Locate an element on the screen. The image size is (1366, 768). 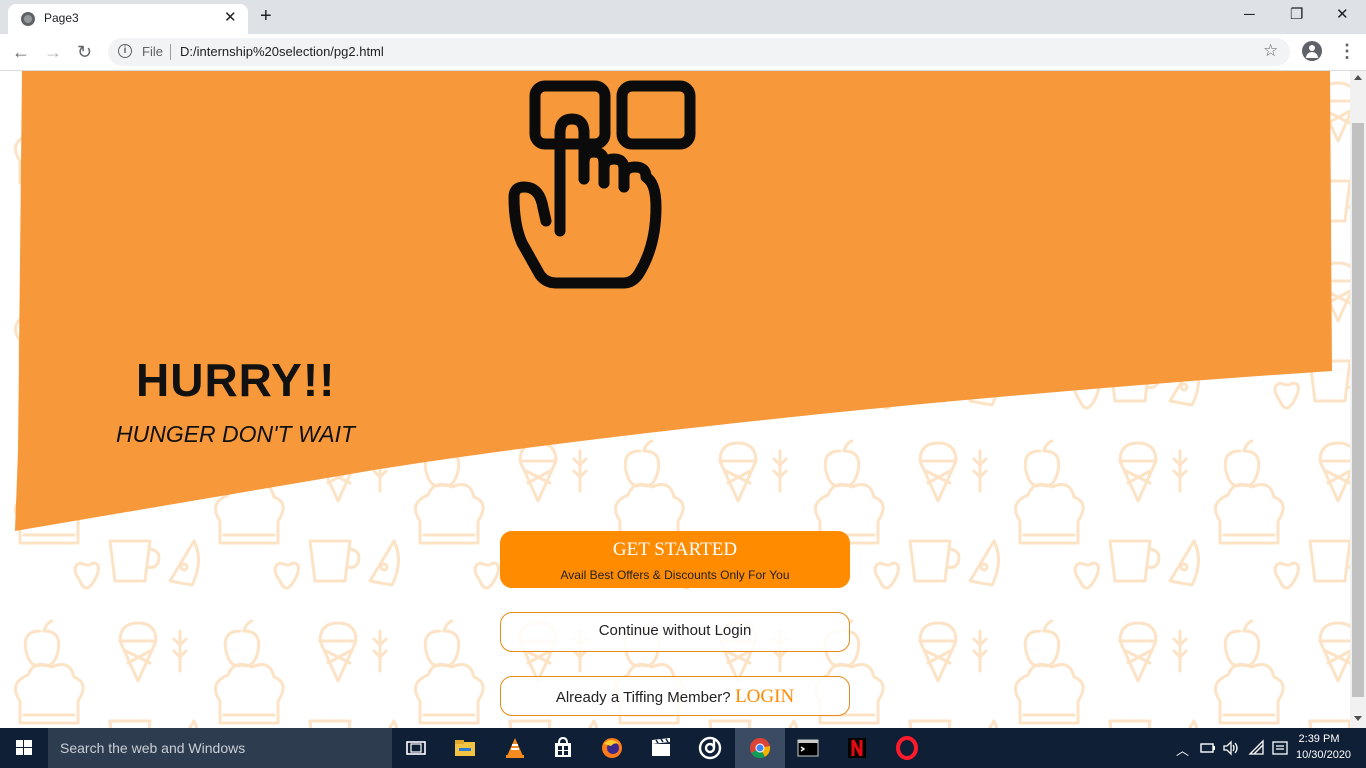
headline: HURRY!! is located at coordinates (236, 380).